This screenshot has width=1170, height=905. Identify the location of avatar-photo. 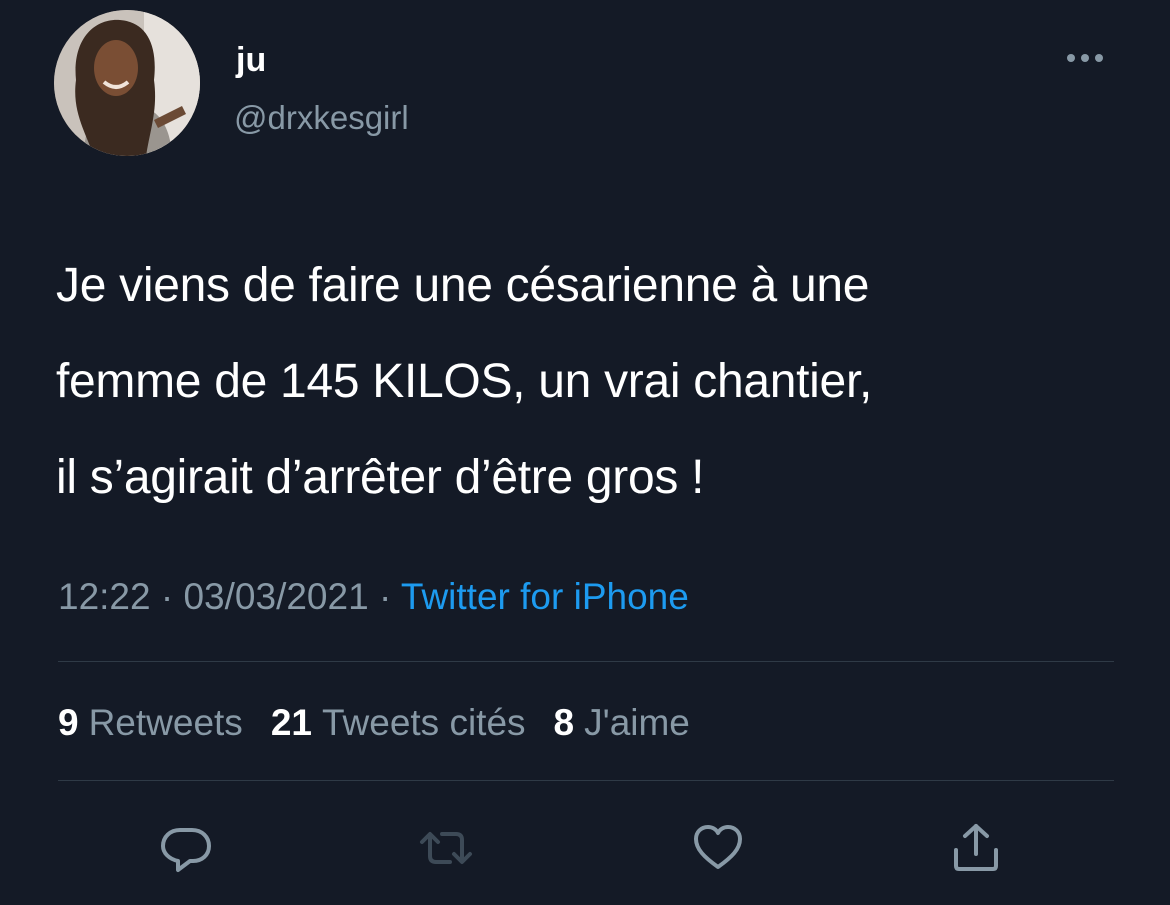
(127, 83).